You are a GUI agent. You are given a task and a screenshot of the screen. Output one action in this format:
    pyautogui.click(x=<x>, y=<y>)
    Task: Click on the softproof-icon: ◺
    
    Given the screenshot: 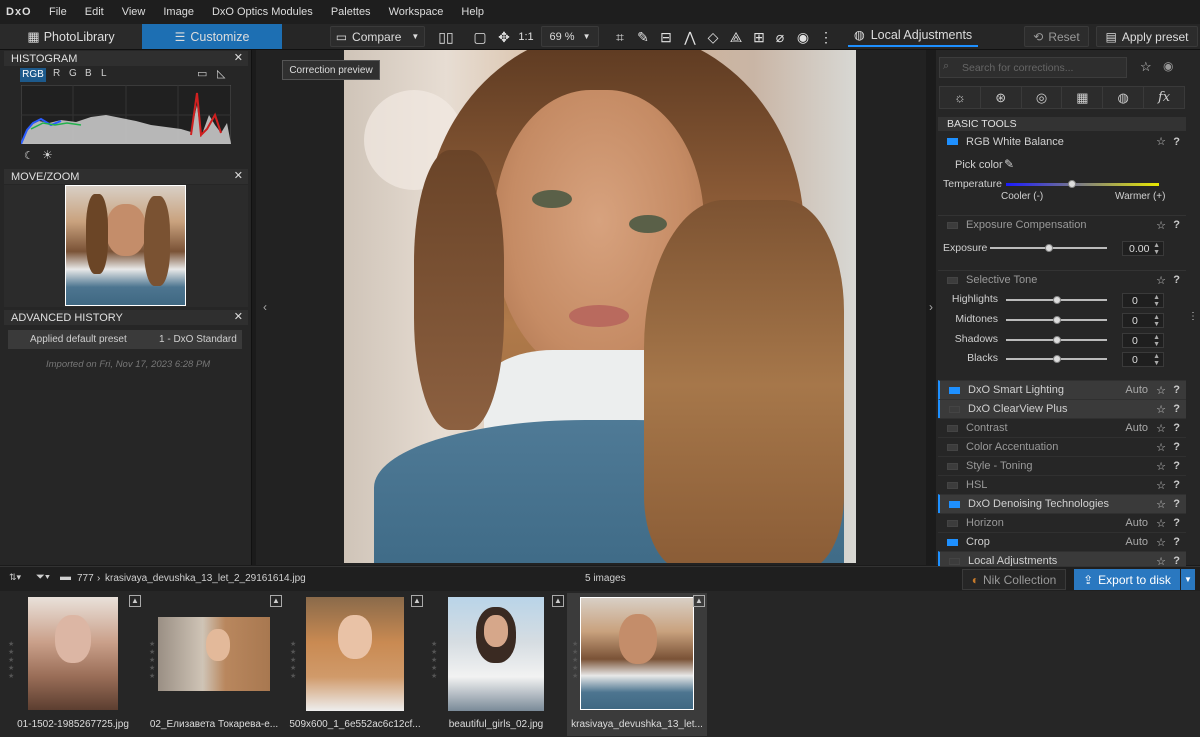 What is the action you would take?
    pyautogui.click(x=221, y=73)
    